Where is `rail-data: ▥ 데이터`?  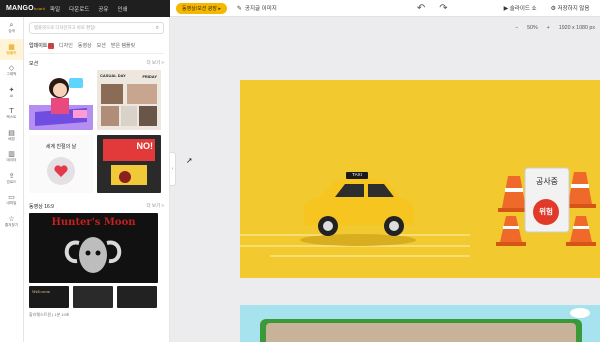
rail-data: ▥ 데이터 is located at coordinates (11, 157).